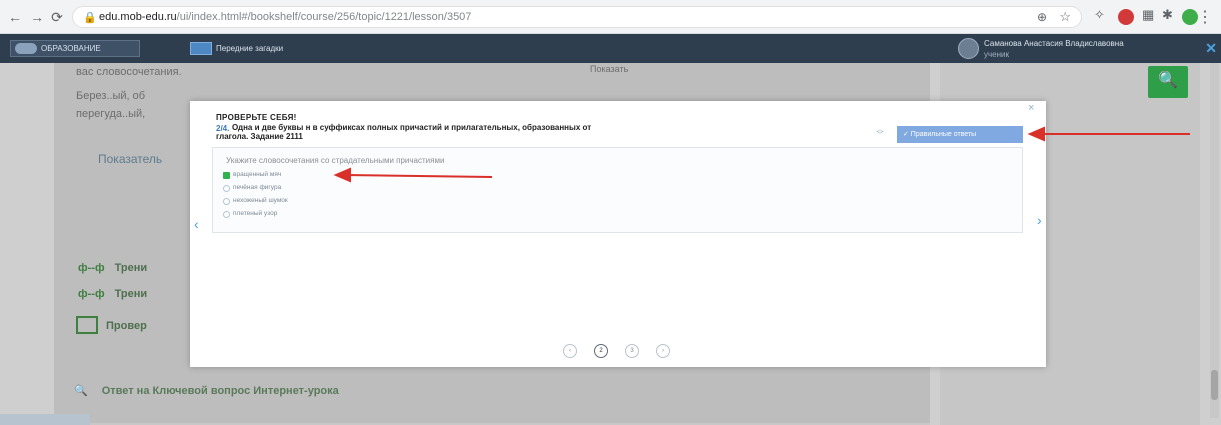 Image resolution: width=1221 pixels, height=425 pixels. I want to click on answer-option: вращенный мяч, so click(252, 175).